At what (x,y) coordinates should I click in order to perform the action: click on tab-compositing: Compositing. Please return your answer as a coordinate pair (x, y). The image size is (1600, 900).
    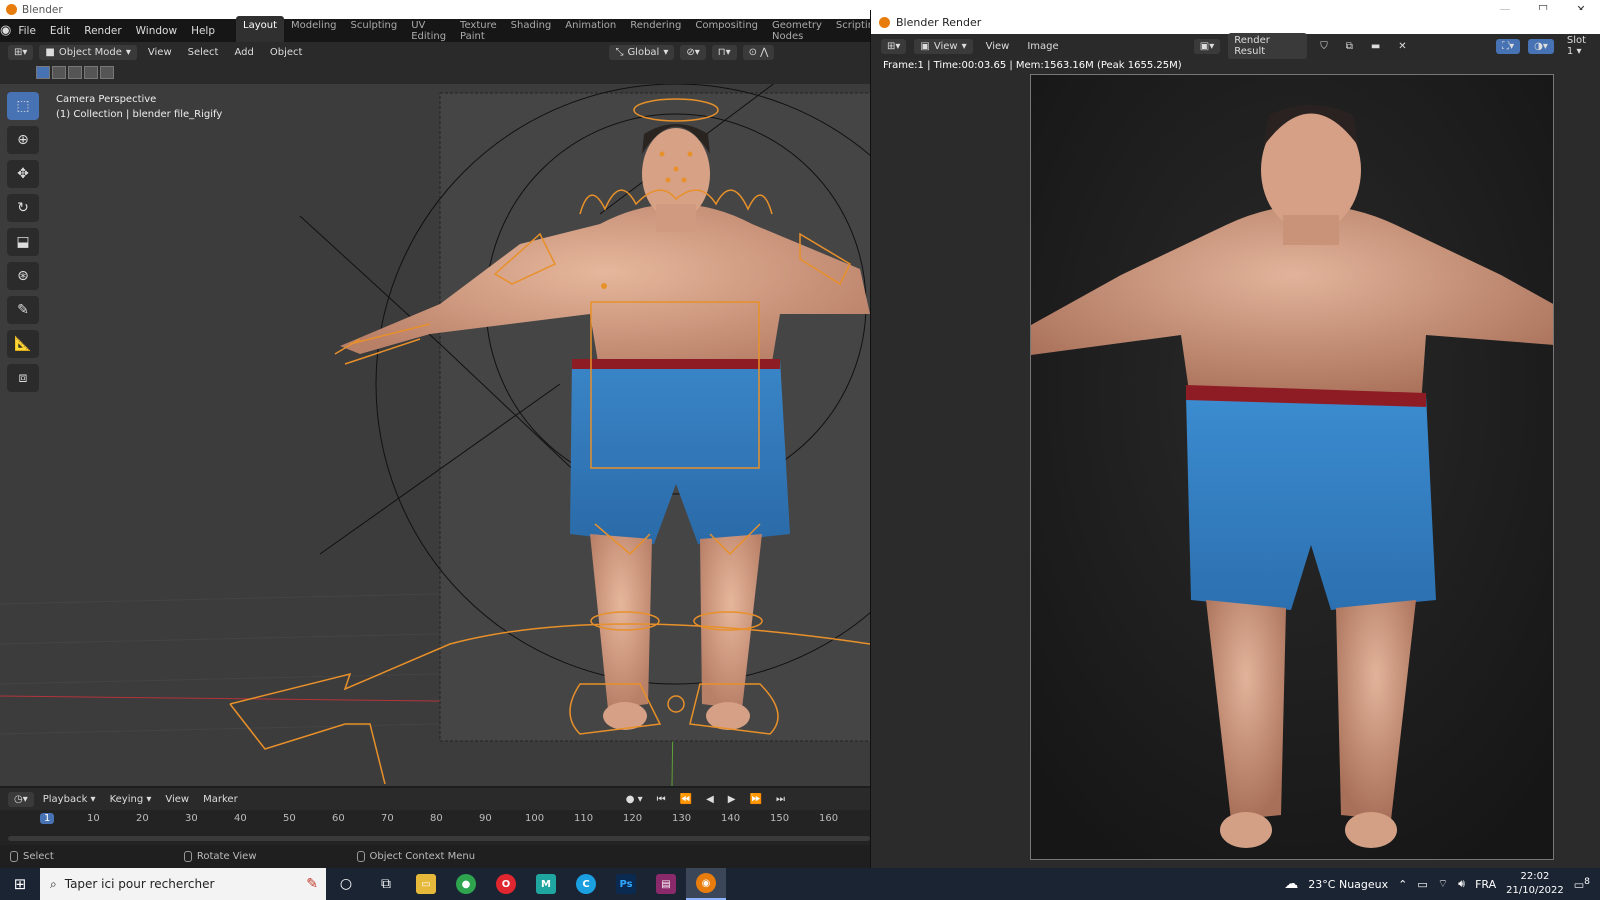
    Looking at the image, I should click on (726, 31).